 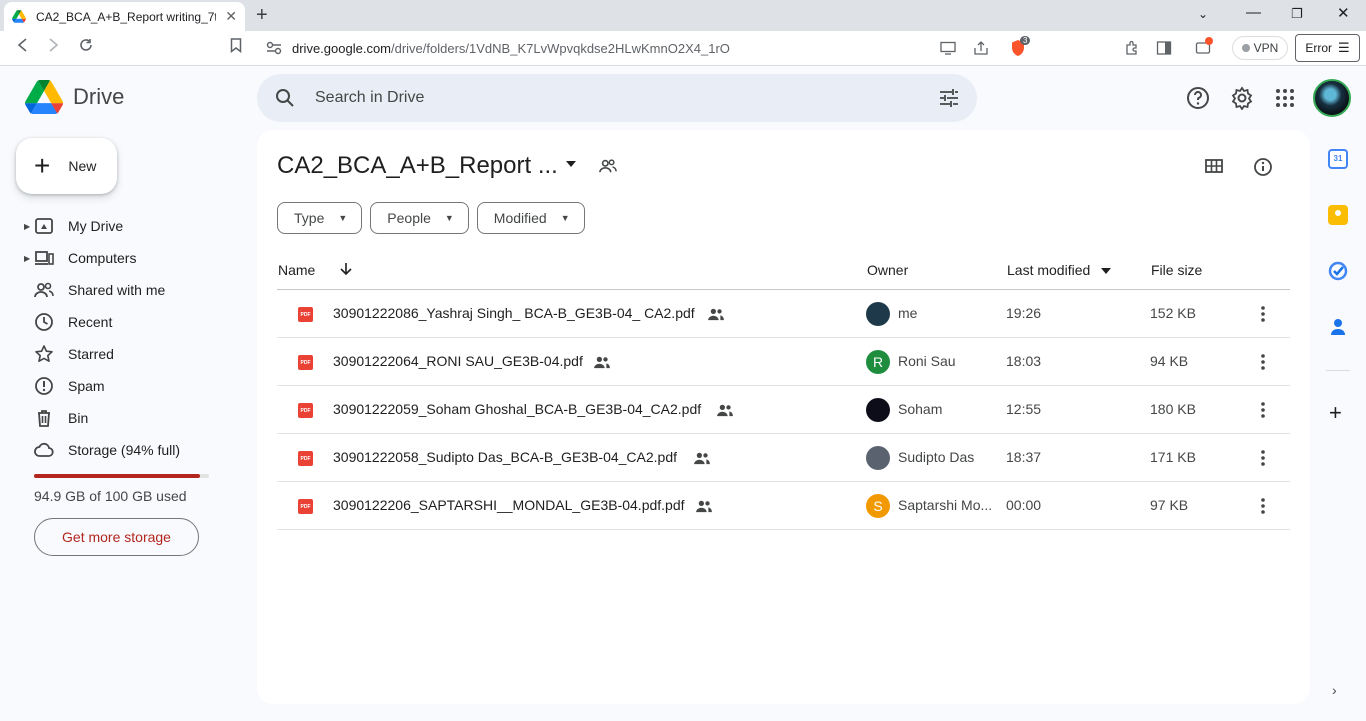 I want to click on search-options-icon, so click(x=949, y=98).